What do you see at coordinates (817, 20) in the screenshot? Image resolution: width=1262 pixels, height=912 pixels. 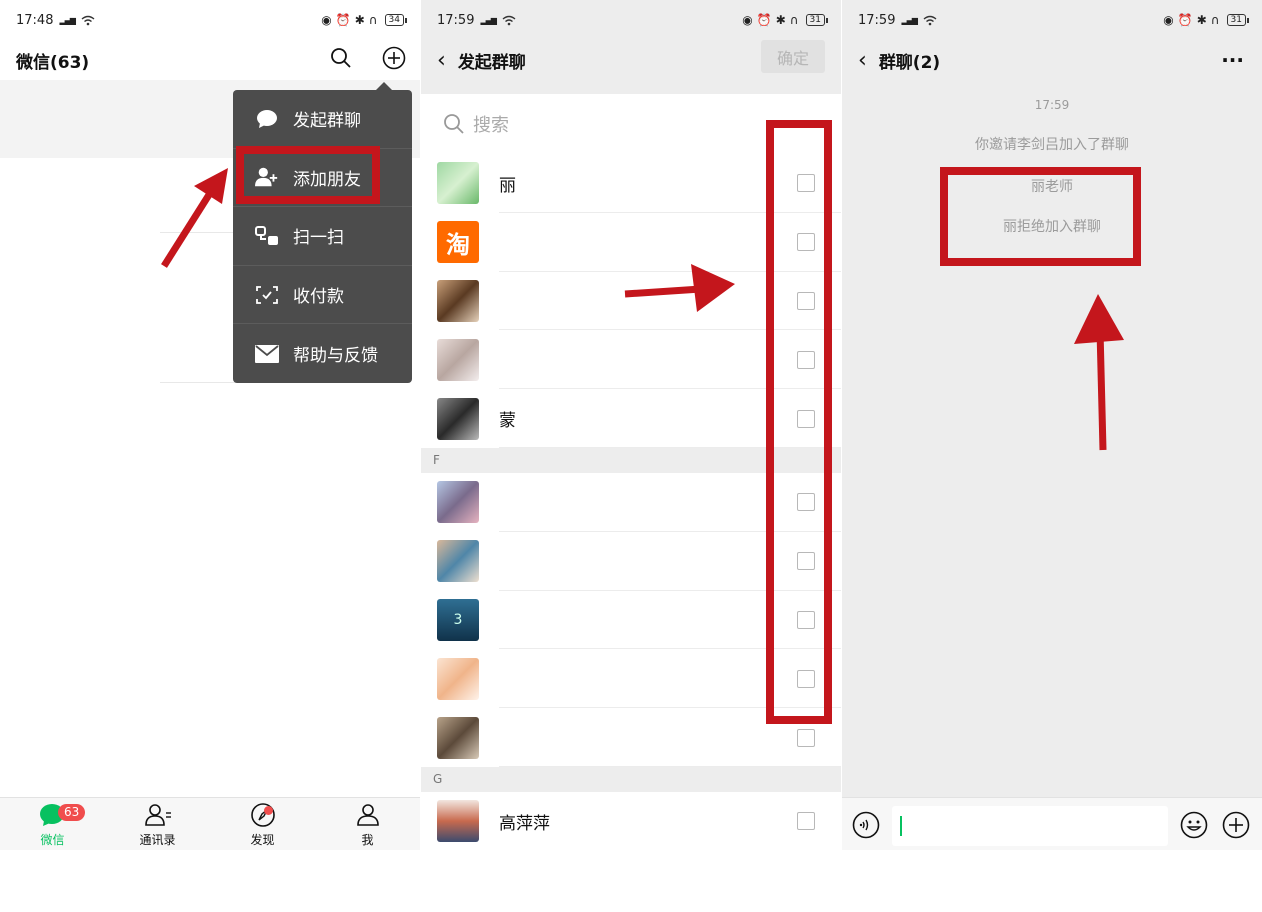 I see `battery-indicator: 31` at bounding box center [817, 20].